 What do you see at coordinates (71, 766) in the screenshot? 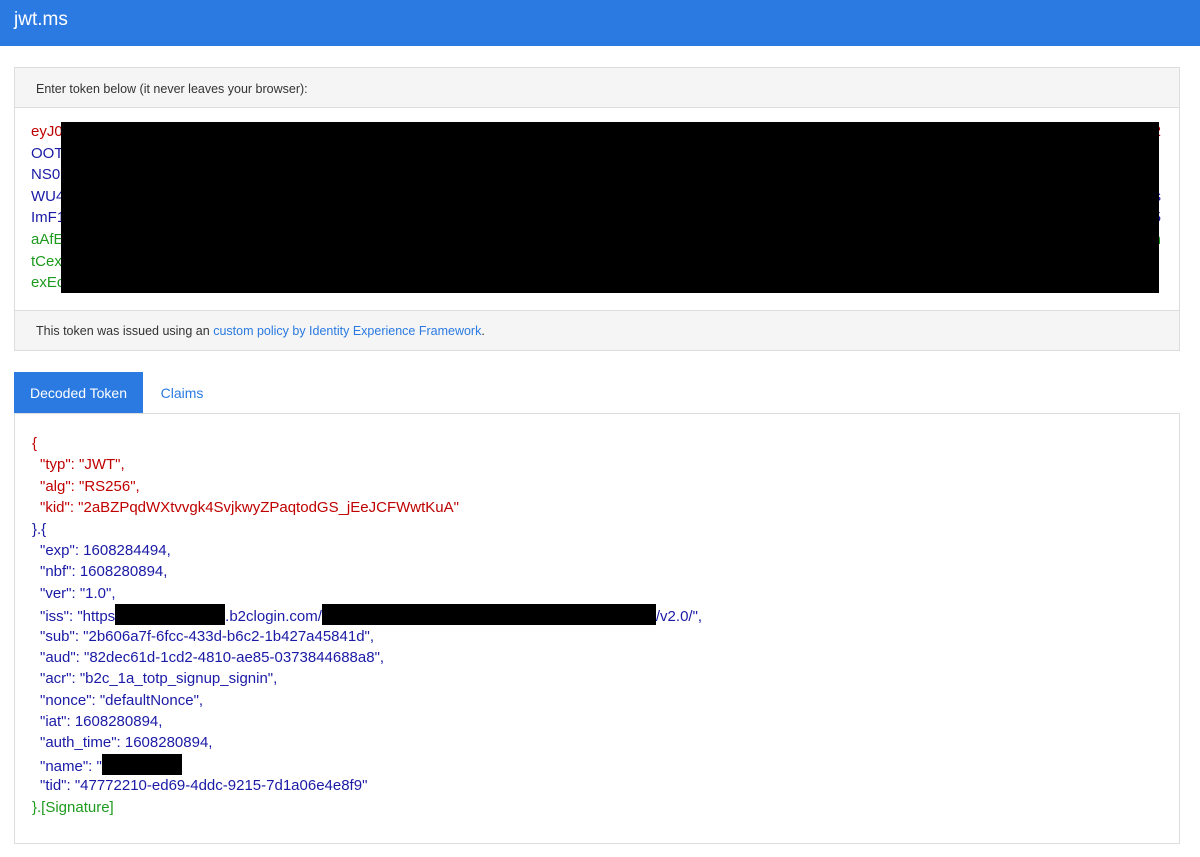
I see `name-prefix: "name": "` at bounding box center [71, 766].